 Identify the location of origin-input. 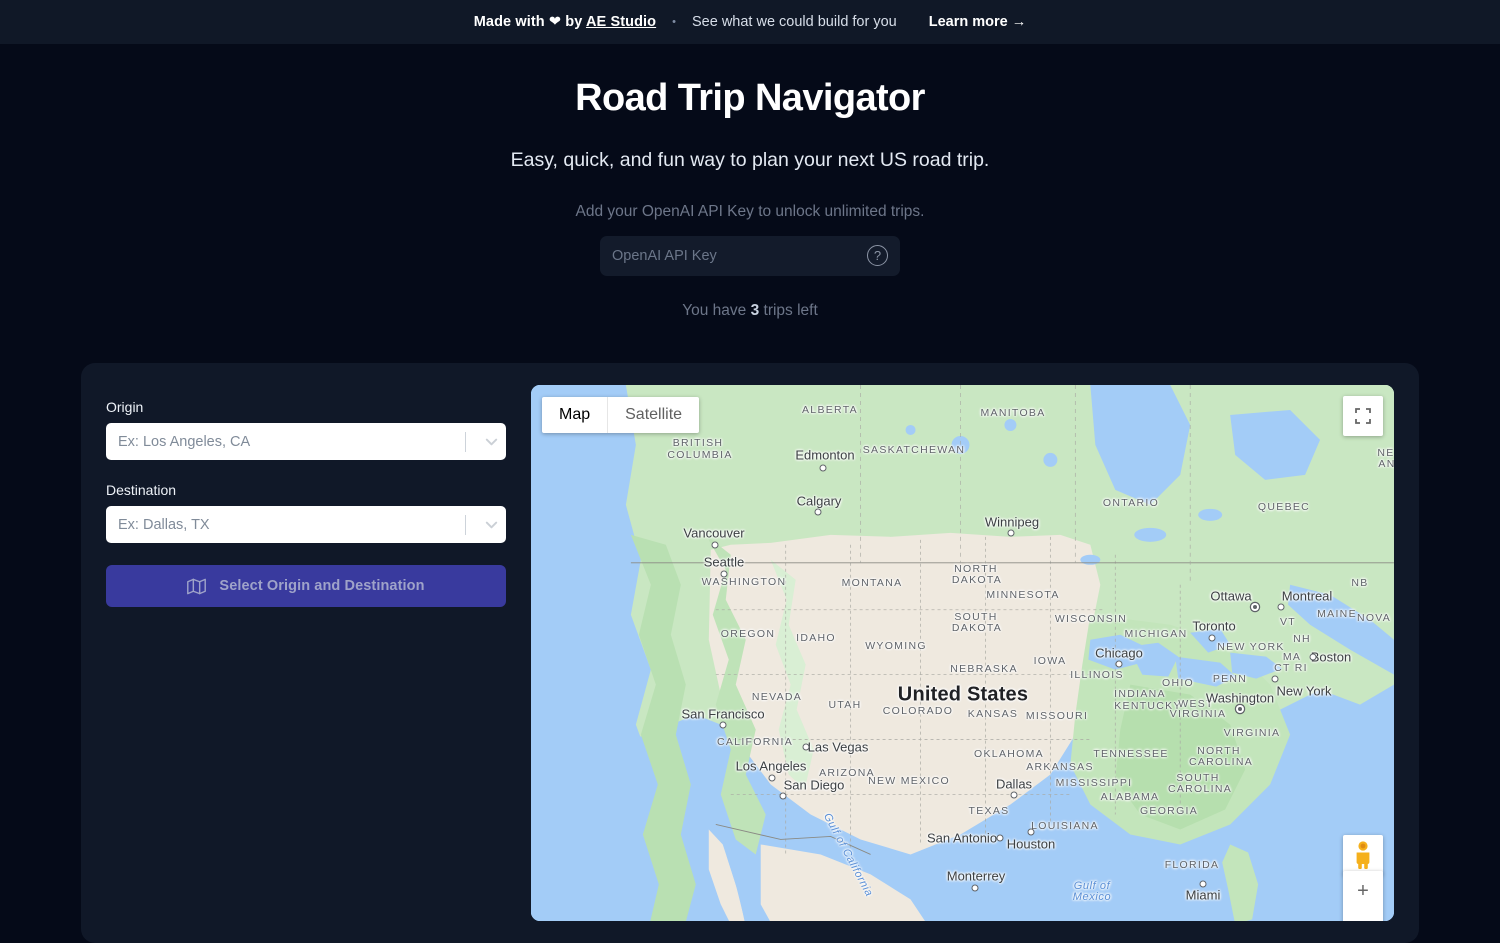
(291, 441).